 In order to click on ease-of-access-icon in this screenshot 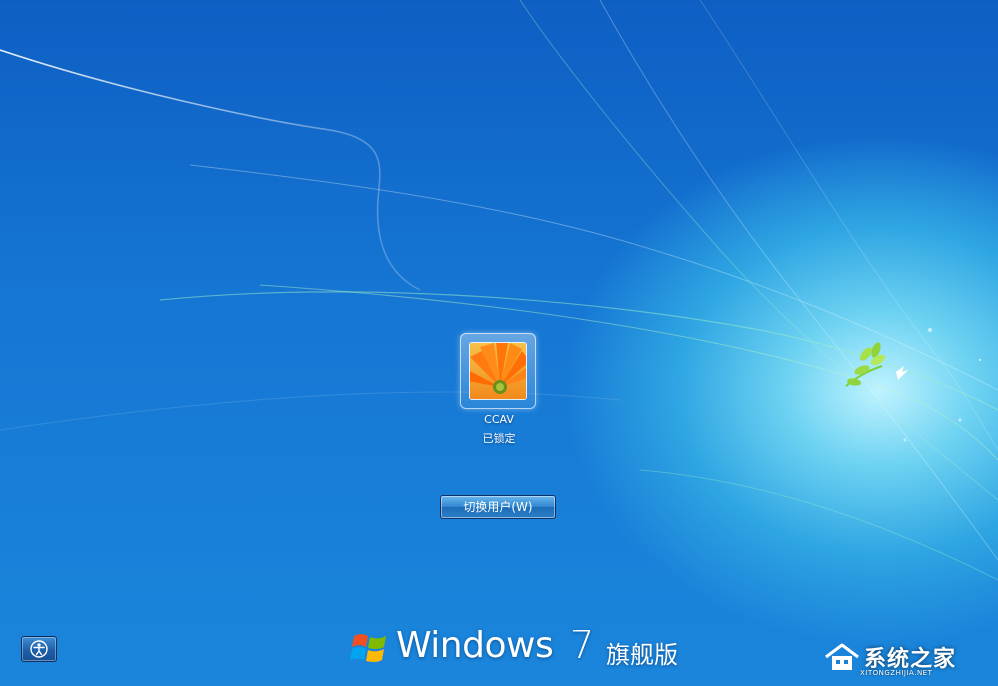, I will do `click(39, 649)`.